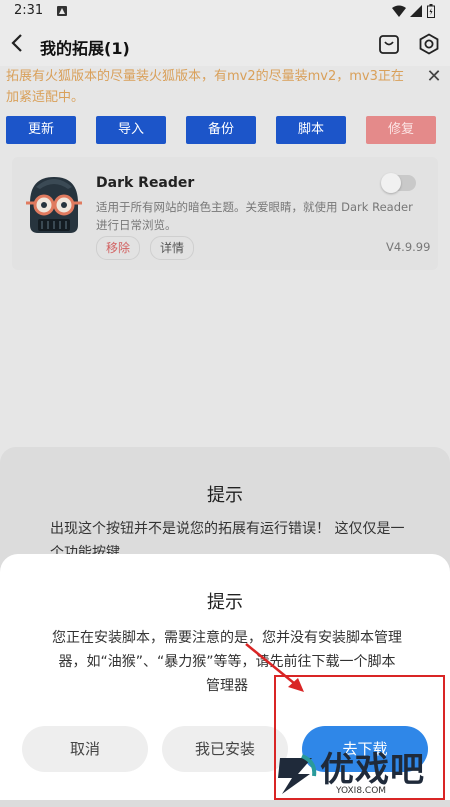 The height and width of the screenshot is (807, 450). I want to click on toggle-knob, so click(391, 183).